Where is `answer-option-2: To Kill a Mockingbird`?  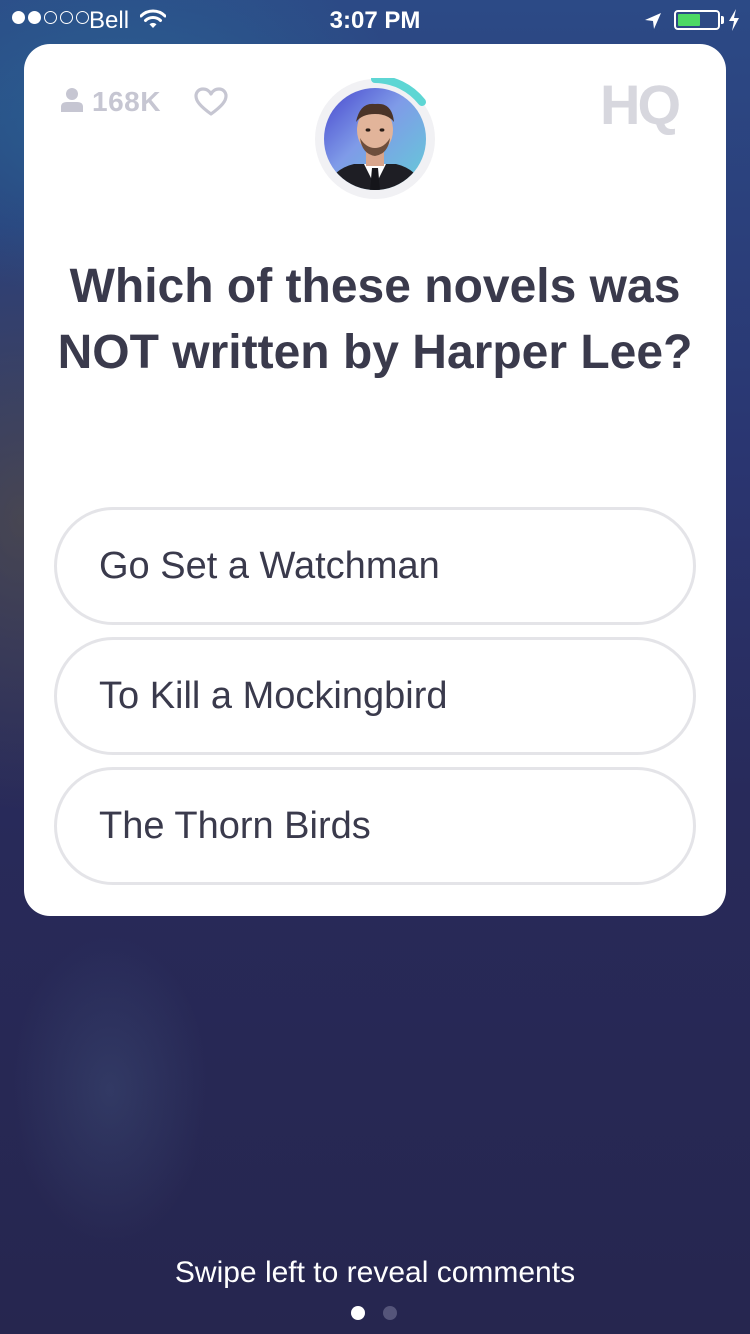 answer-option-2: To Kill a Mockingbird is located at coordinates (375, 696).